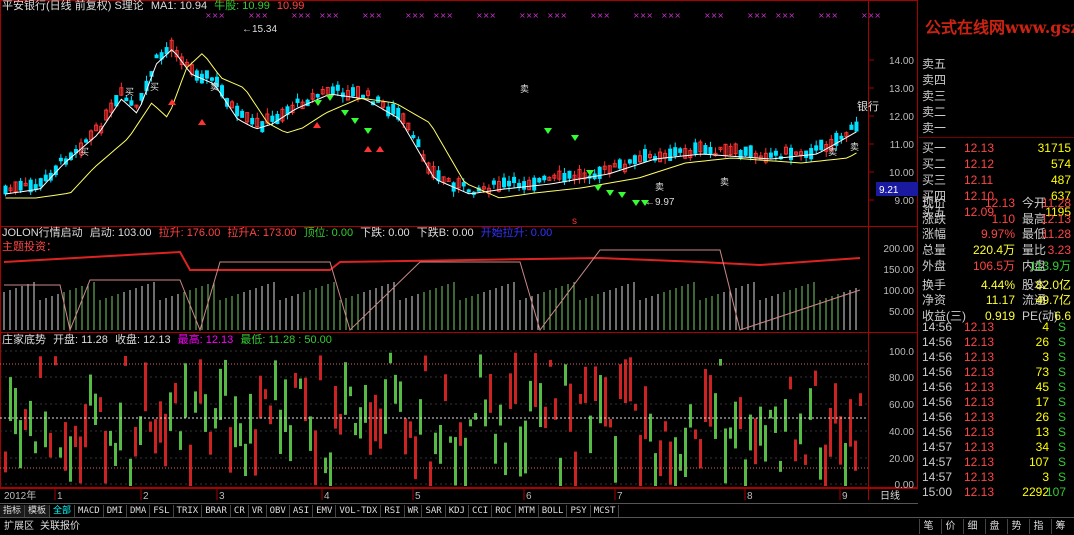 Image resolution: width=1074 pixels, height=535 pixels. What do you see at coordinates (393, 511) in the screenshot?
I see `indicator-tab: RSI` at bounding box center [393, 511].